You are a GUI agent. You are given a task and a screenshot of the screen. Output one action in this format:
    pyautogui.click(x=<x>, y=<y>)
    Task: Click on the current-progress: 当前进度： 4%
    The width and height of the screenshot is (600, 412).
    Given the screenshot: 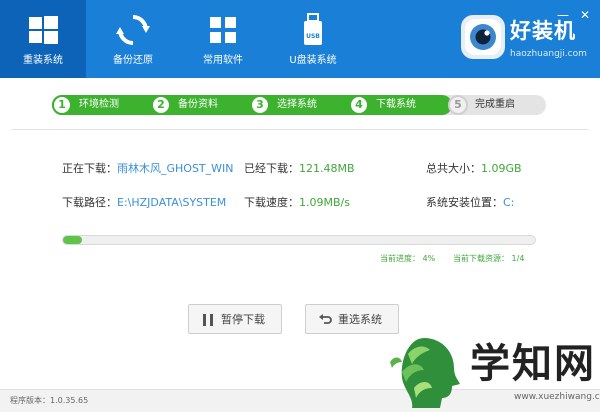 What is the action you would take?
    pyautogui.click(x=407, y=259)
    